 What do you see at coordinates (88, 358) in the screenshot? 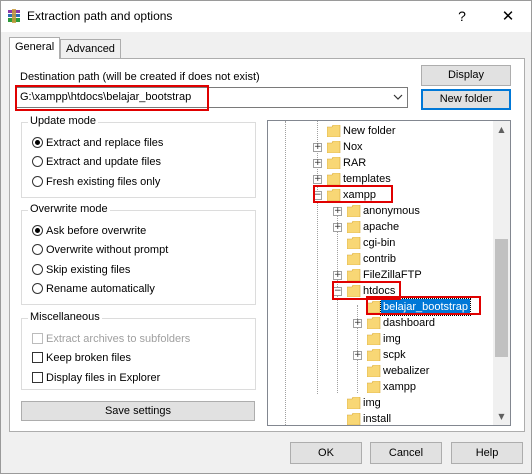
I see `checkbox-label: Keep broken files` at bounding box center [88, 358].